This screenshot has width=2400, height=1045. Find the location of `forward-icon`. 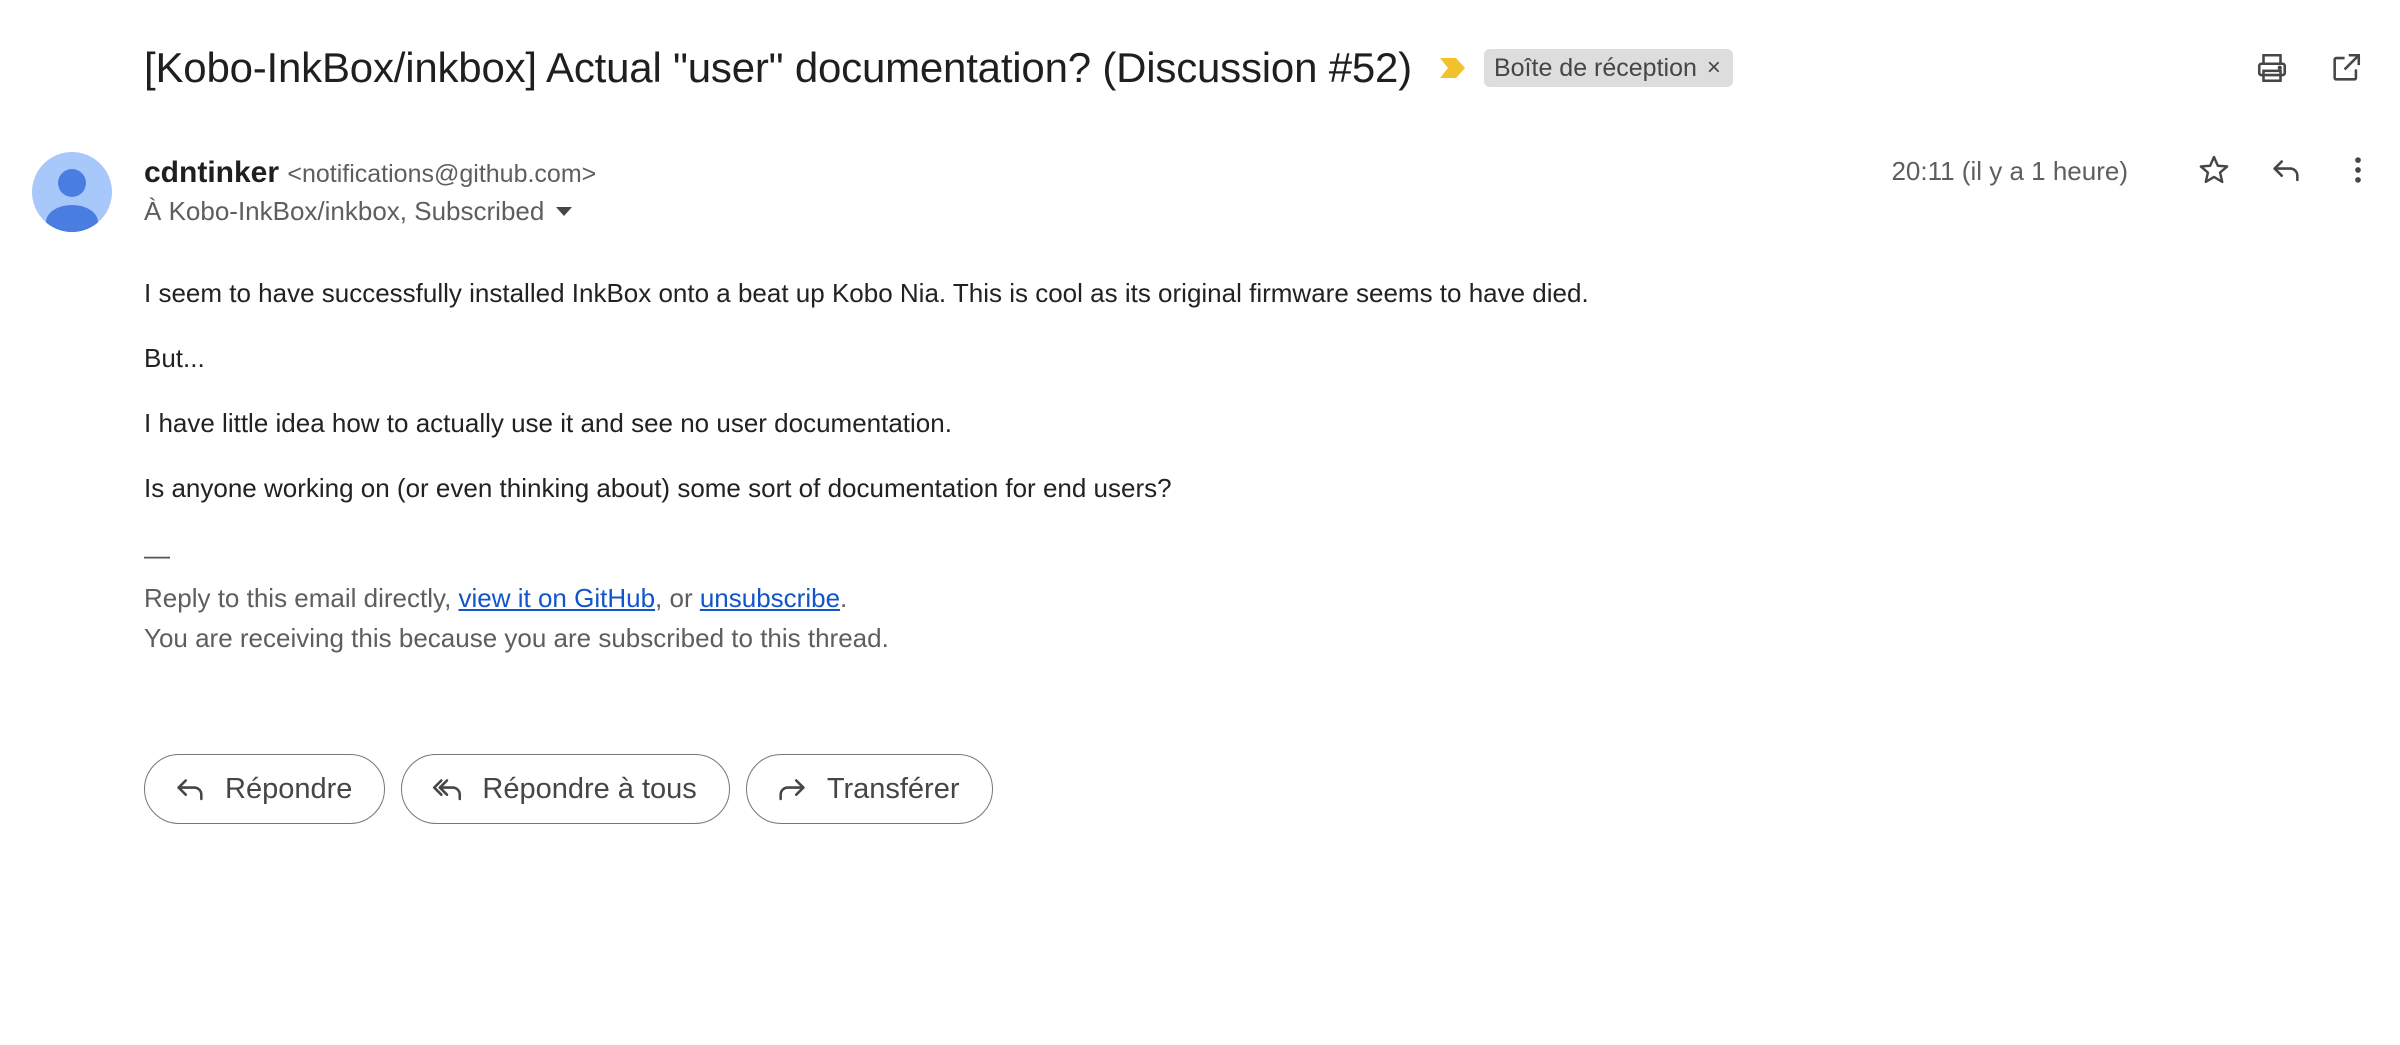

forward-icon is located at coordinates (792, 790).